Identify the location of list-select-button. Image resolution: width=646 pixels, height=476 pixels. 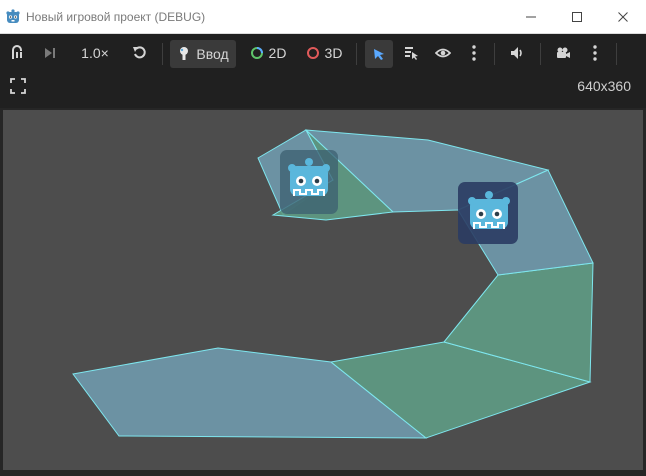
(411, 53).